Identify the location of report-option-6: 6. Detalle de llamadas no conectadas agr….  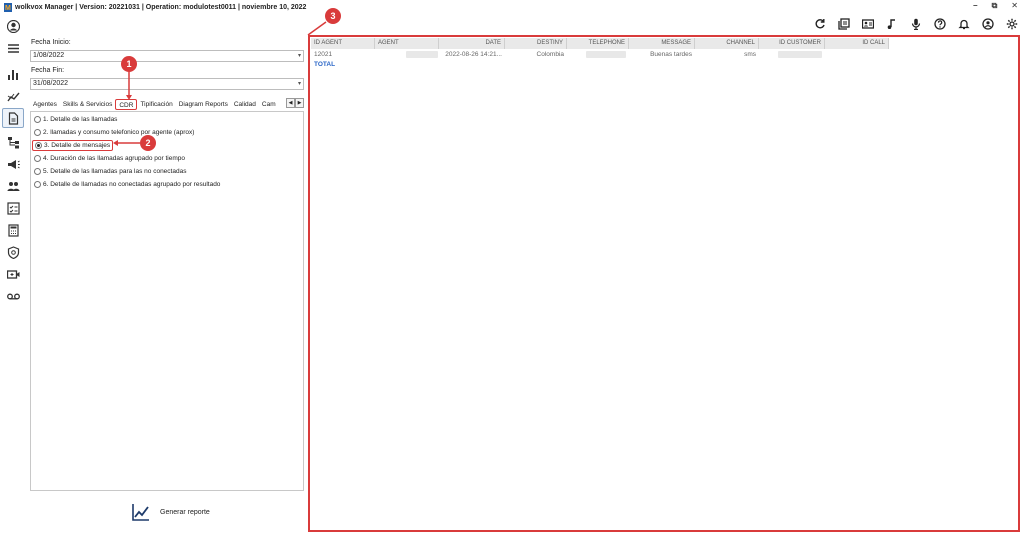
(127, 184).